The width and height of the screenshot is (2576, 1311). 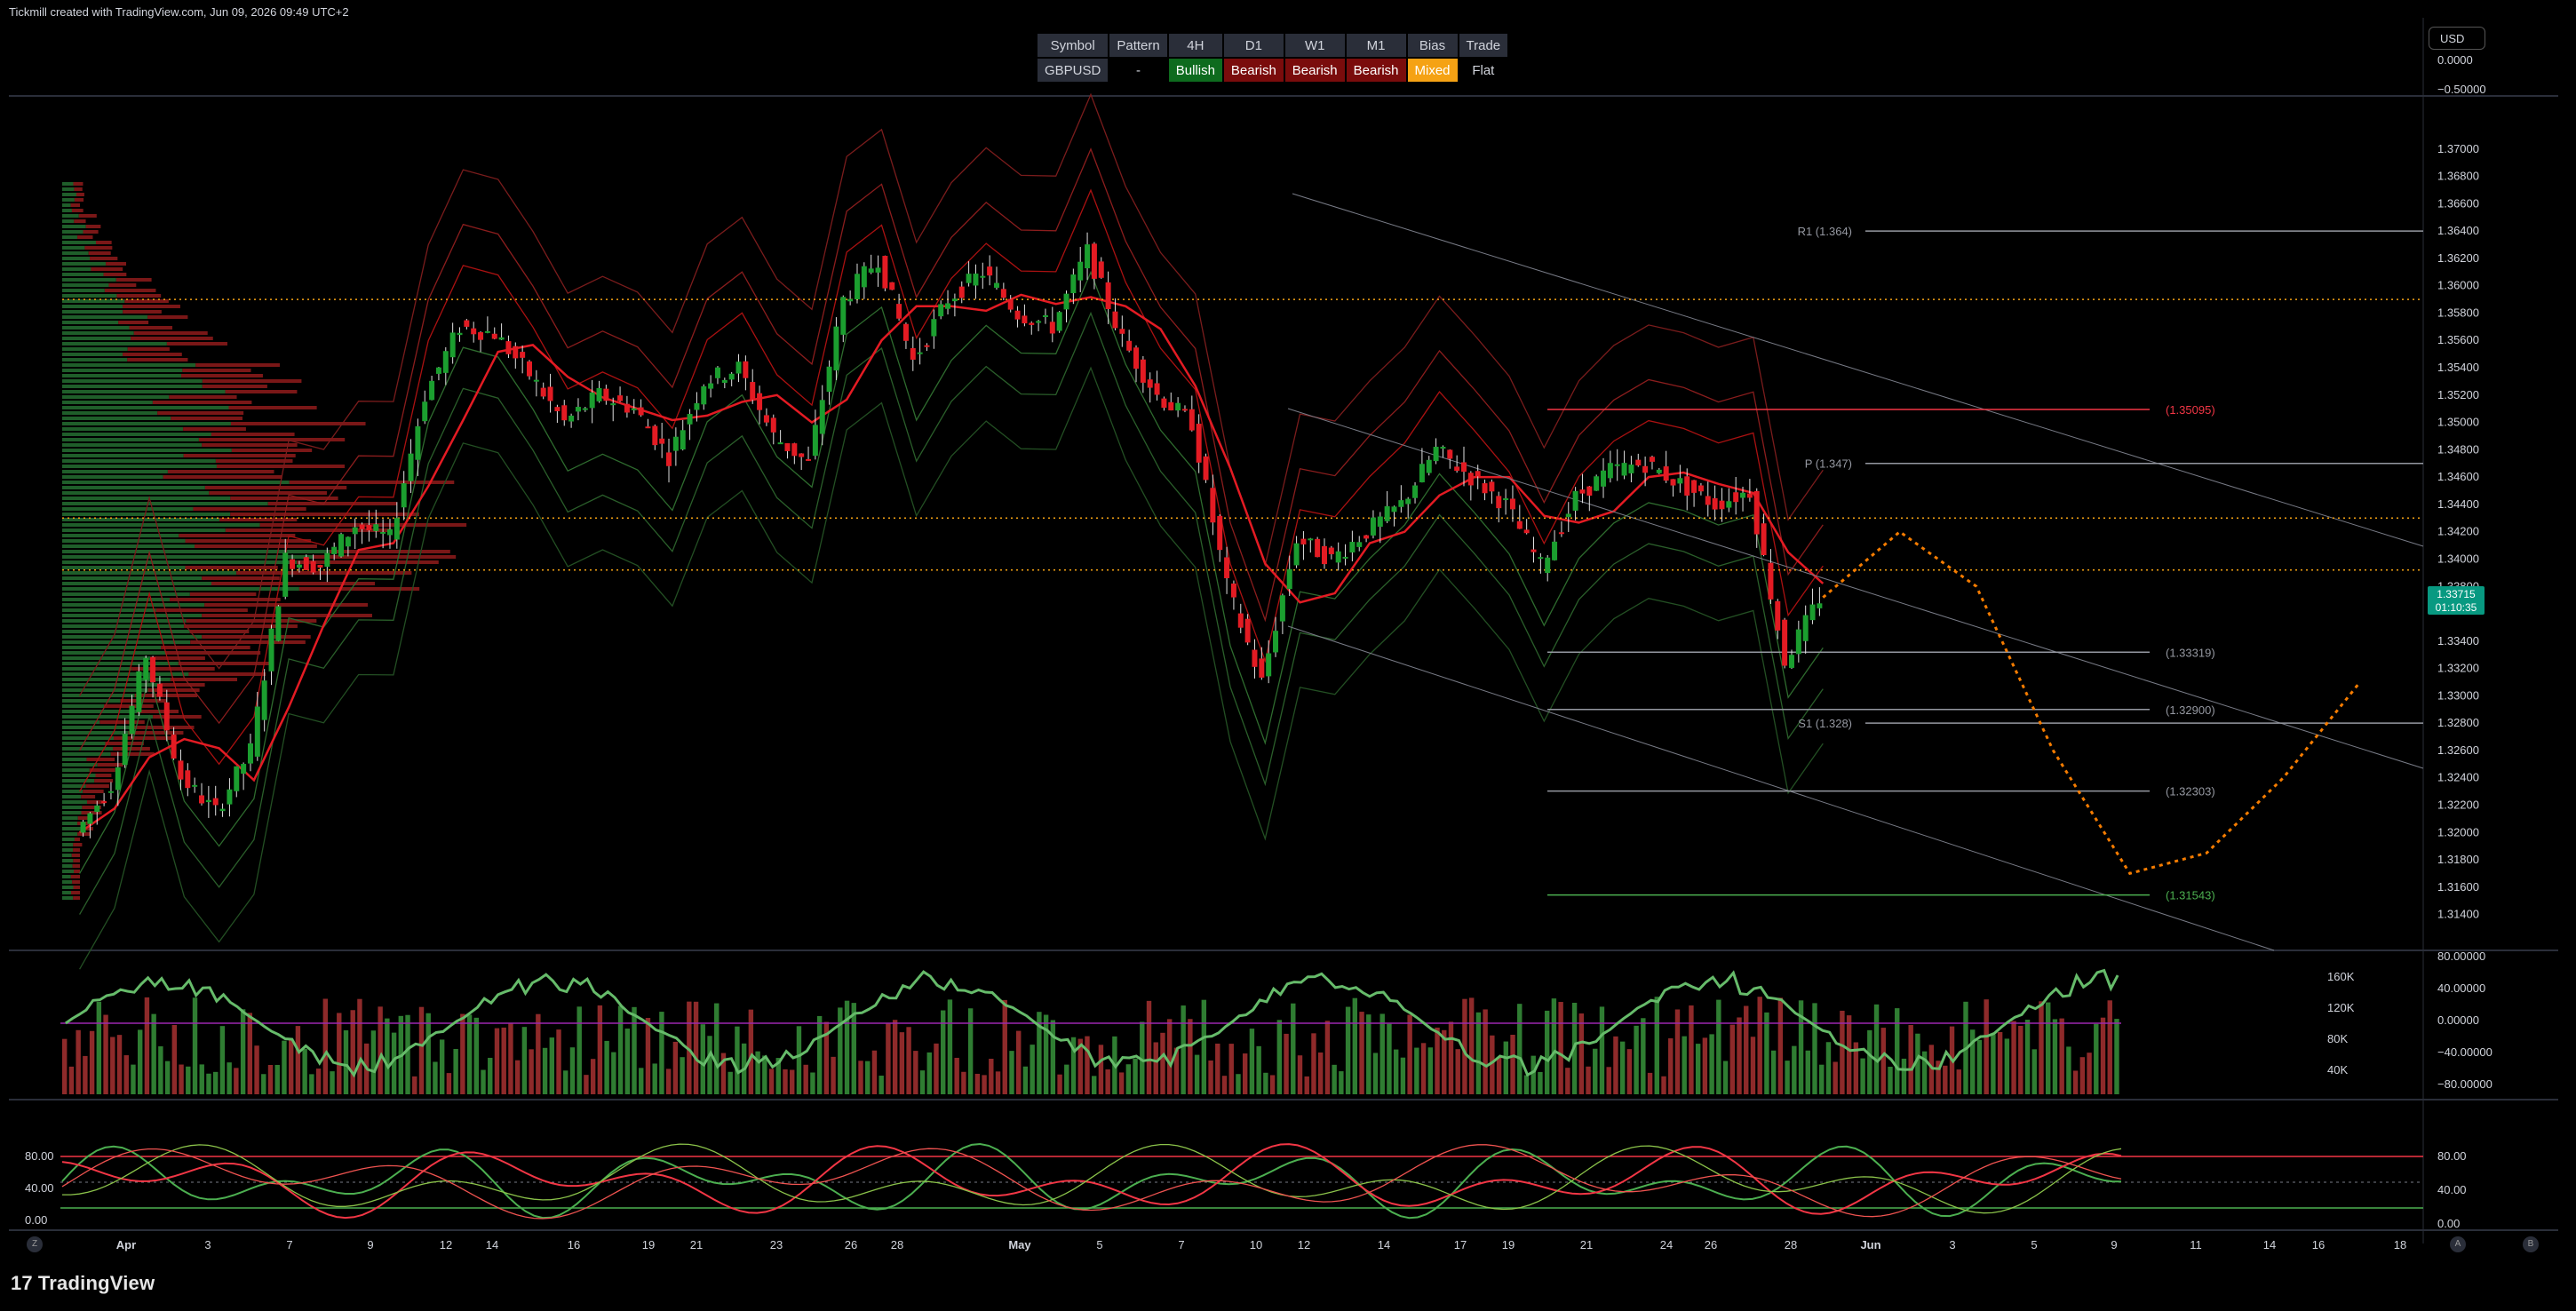 I want to click on currency-selector: USD, so click(x=2457, y=38).